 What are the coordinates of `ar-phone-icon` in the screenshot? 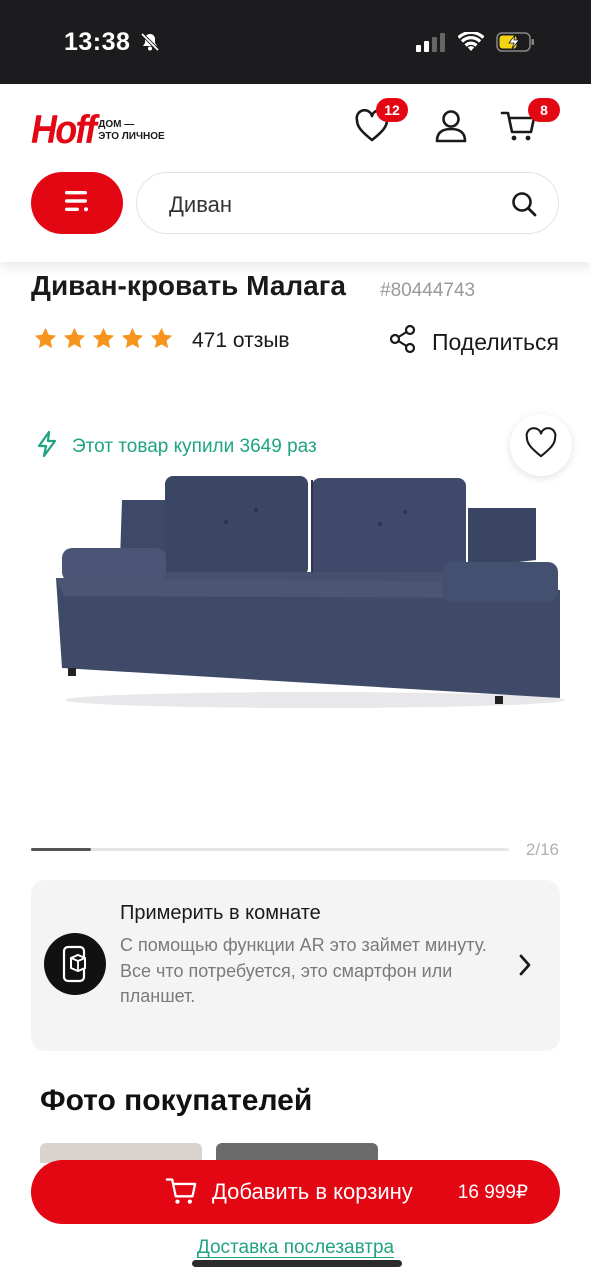 It's located at (75, 964).